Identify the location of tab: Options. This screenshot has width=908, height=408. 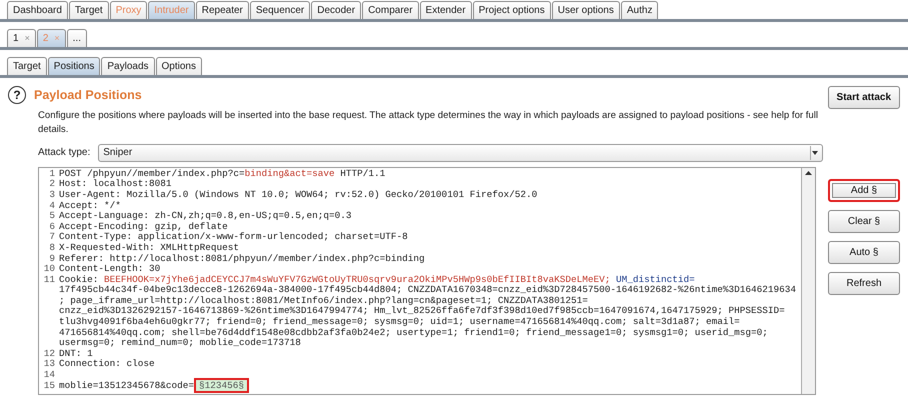
(179, 66).